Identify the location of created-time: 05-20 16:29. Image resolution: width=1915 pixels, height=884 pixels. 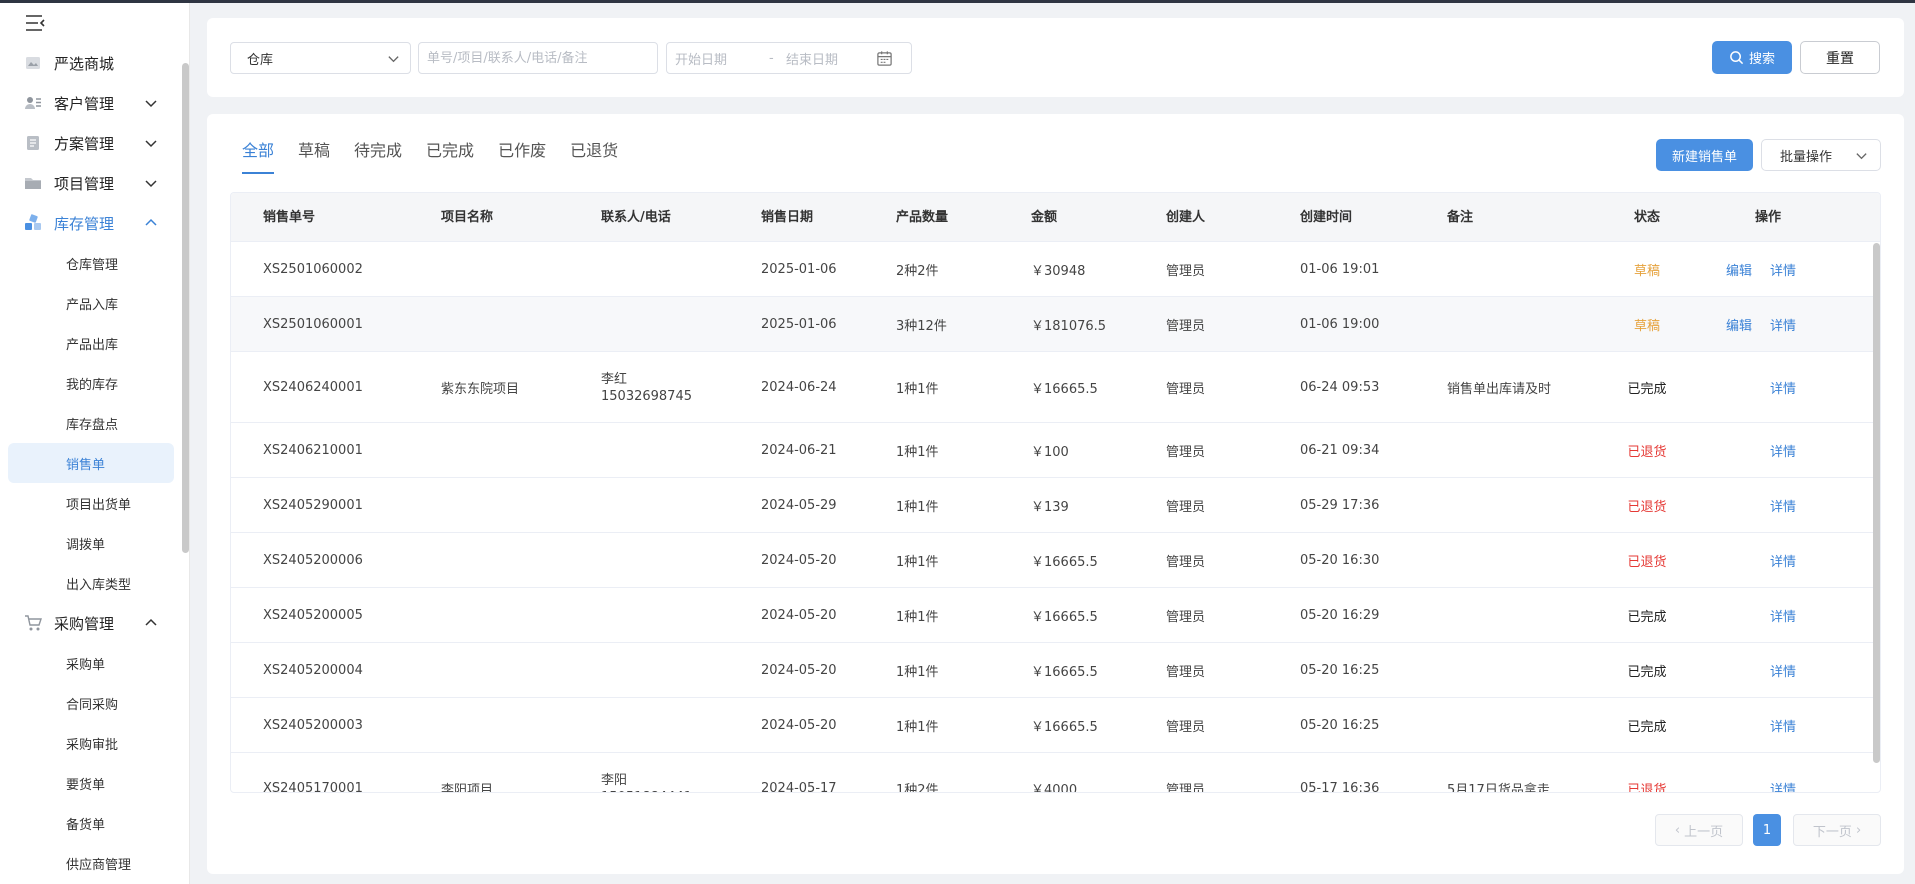
(1340, 615).